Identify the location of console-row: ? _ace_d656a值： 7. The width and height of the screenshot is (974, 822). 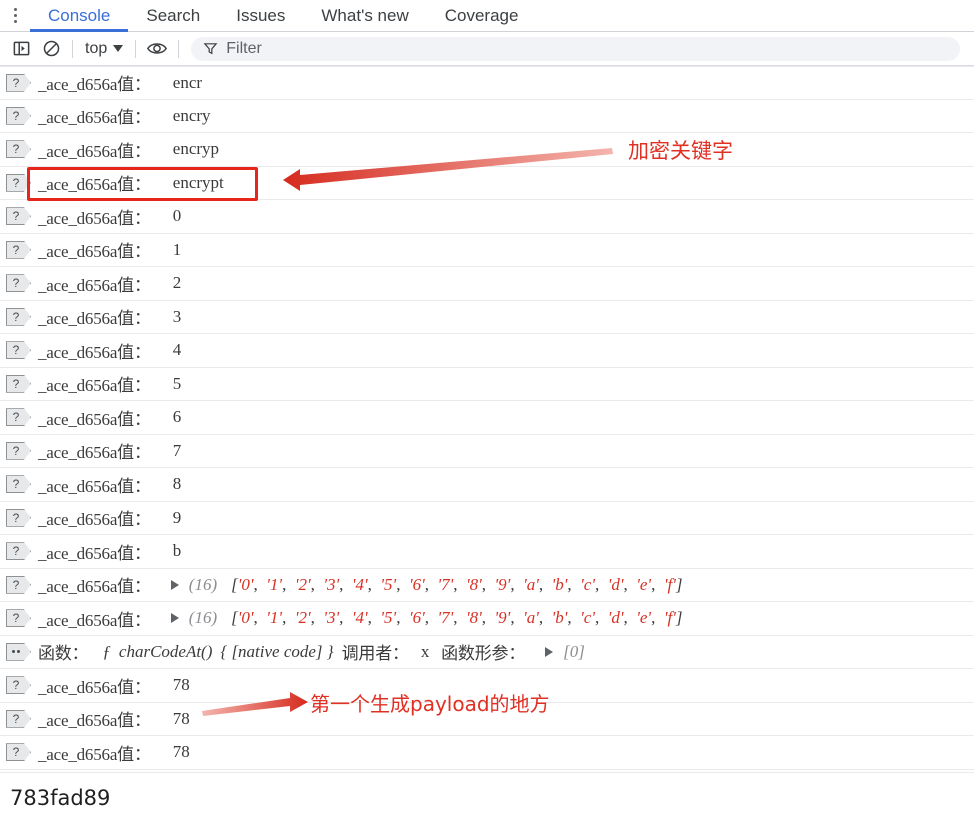
(487, 451).